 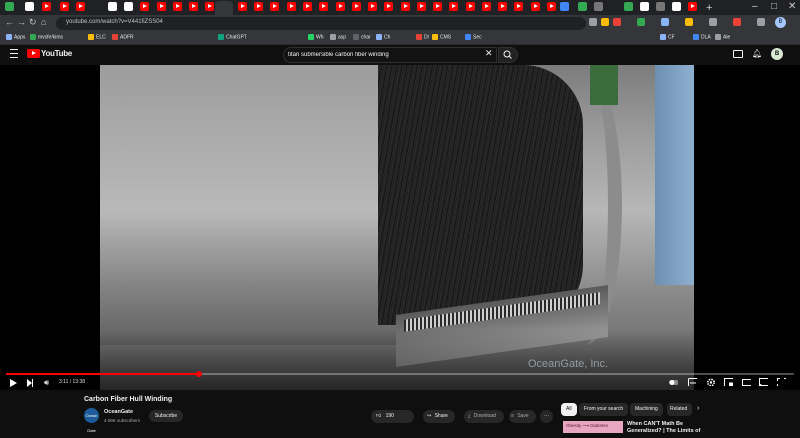 I want to click on active-tab, so click(x=224, y=8).